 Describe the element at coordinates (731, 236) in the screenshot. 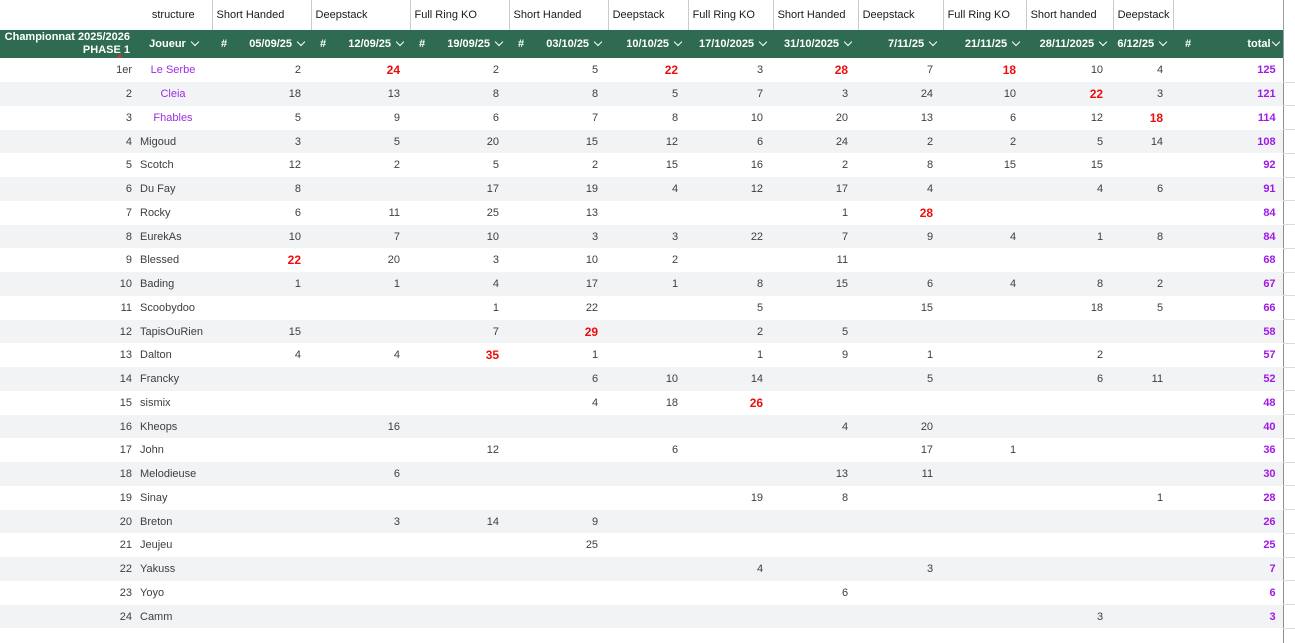

I see `value-cell: 22` at that location.